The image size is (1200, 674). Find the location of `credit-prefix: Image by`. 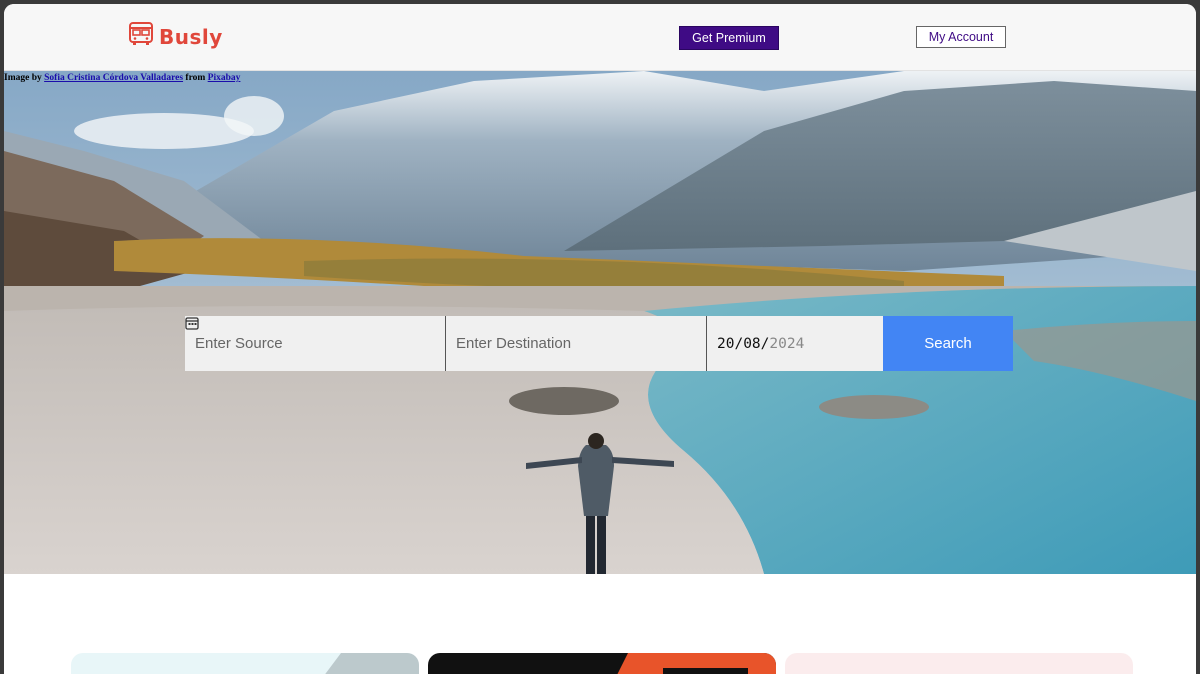

credit-prefix: Image by is located at coordinates (24, 78).